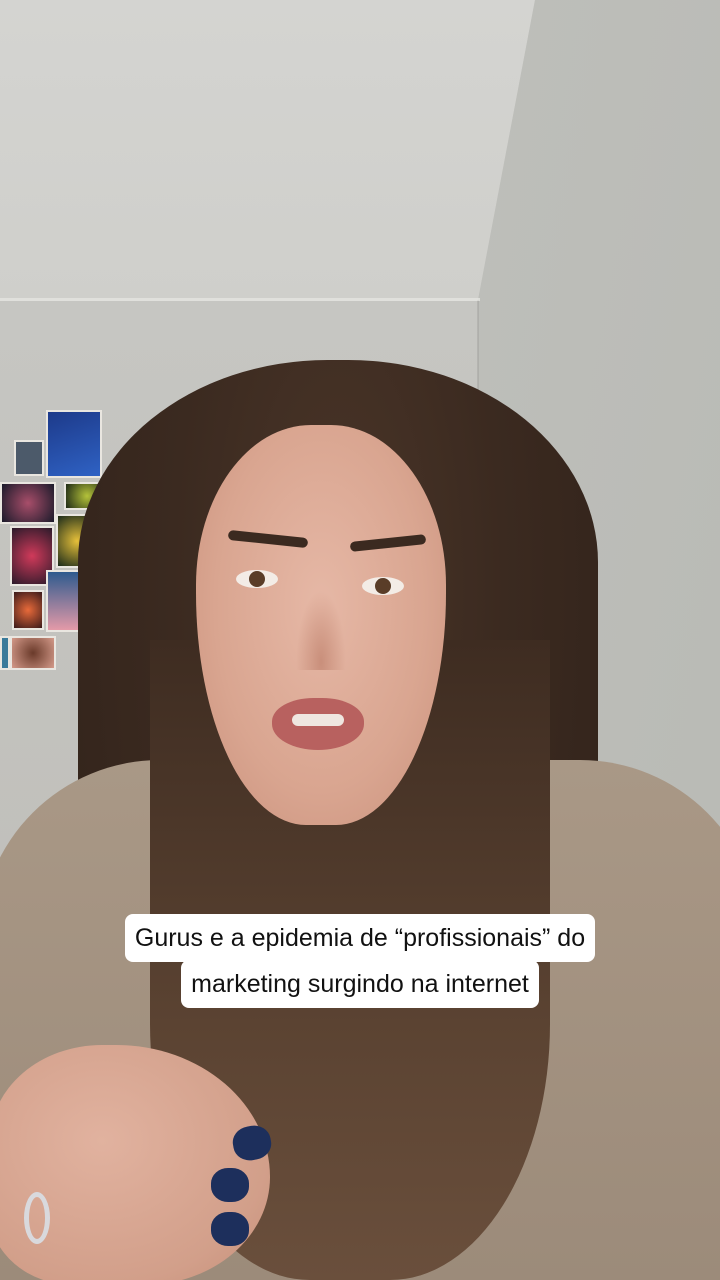  I want to click on ring, so click(37, 1218).